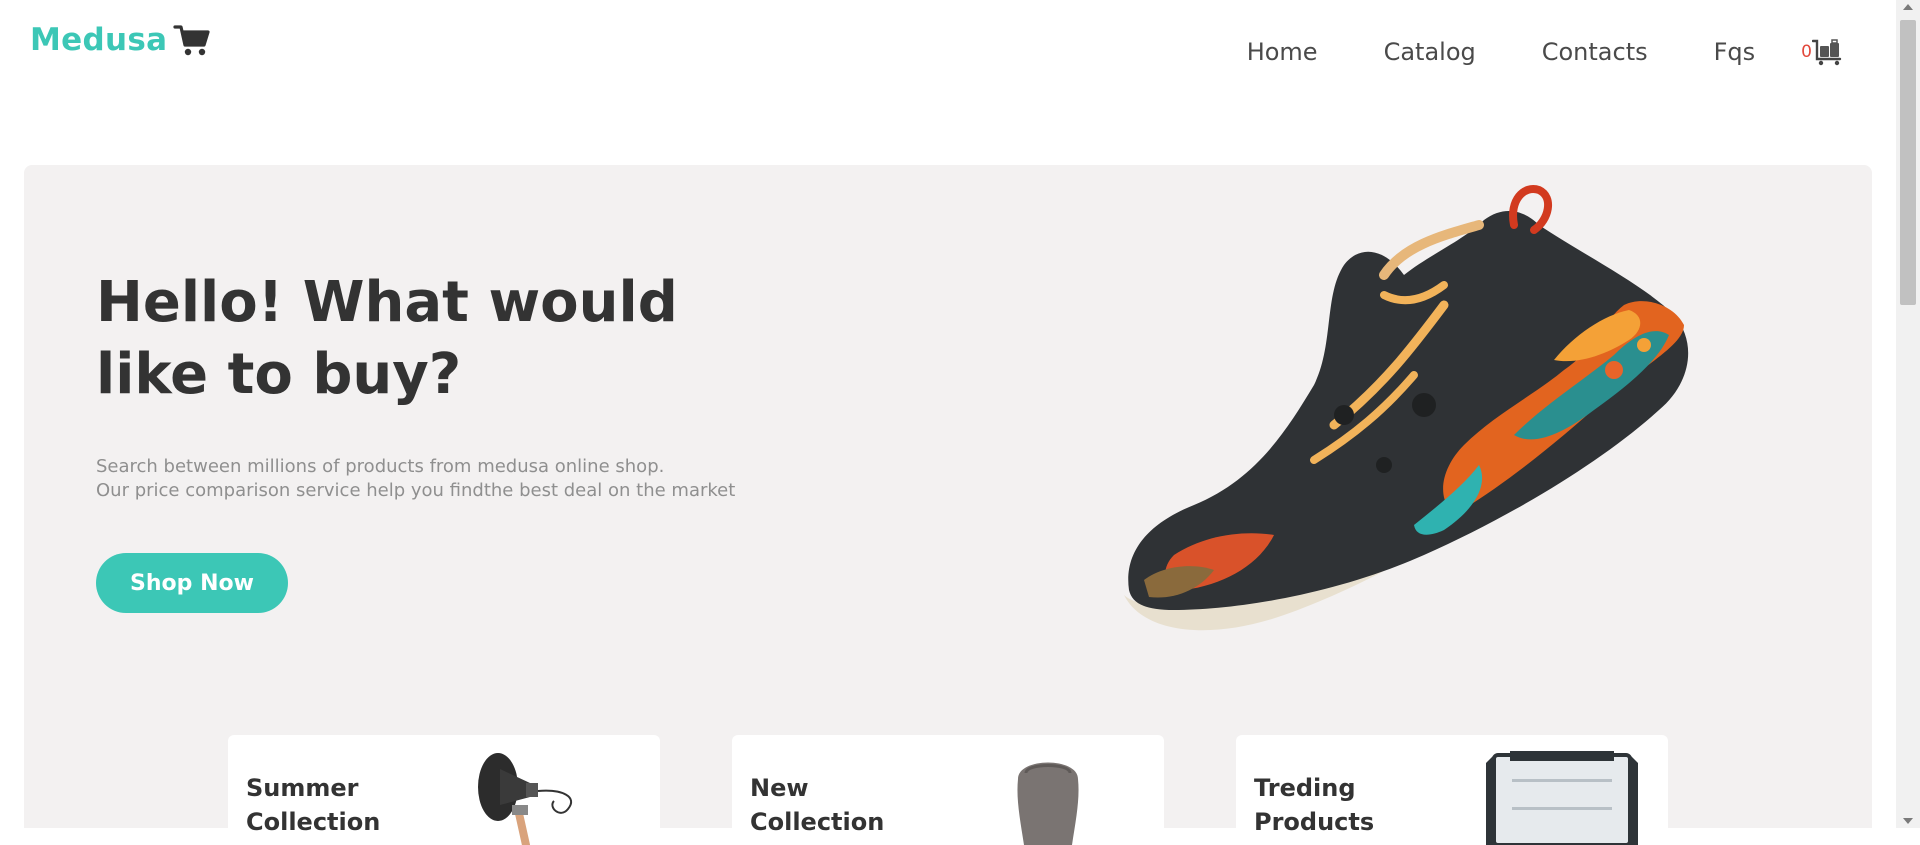 Image resolution: width=1920 pixels, height=845 pixels. What do you see at coordinates (1314, 805) in the screenshot?
I see `card-title: Treding Products` at bounding box center [1314, 805].